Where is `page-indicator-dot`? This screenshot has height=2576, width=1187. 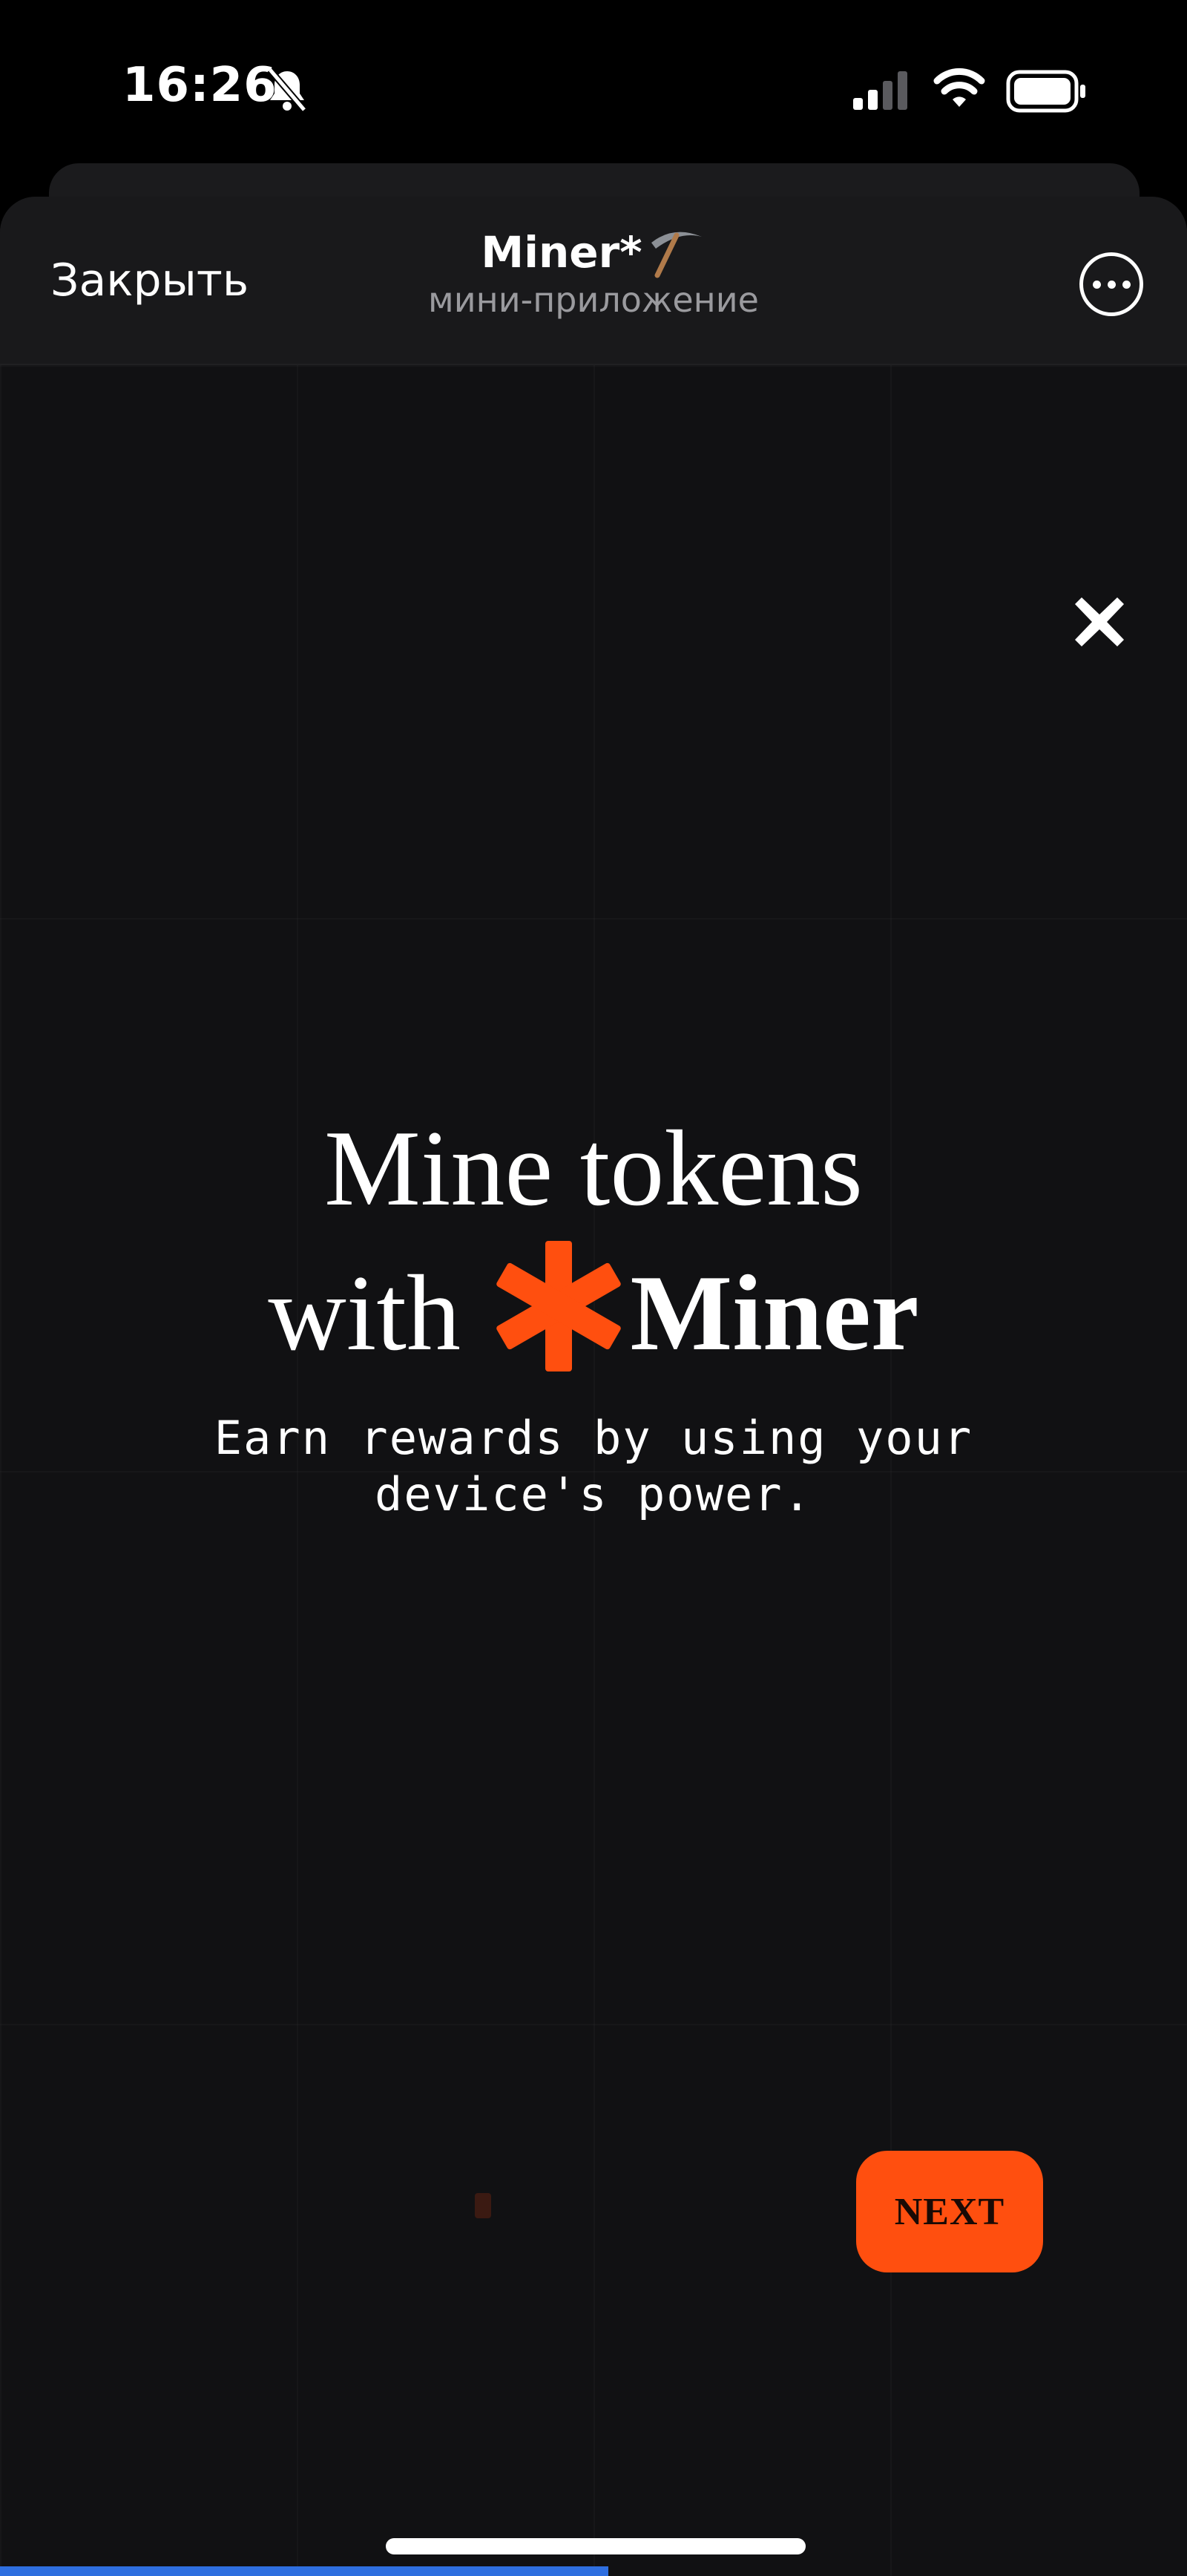
page-indicator-dot is located at coordinates (483, 2205).